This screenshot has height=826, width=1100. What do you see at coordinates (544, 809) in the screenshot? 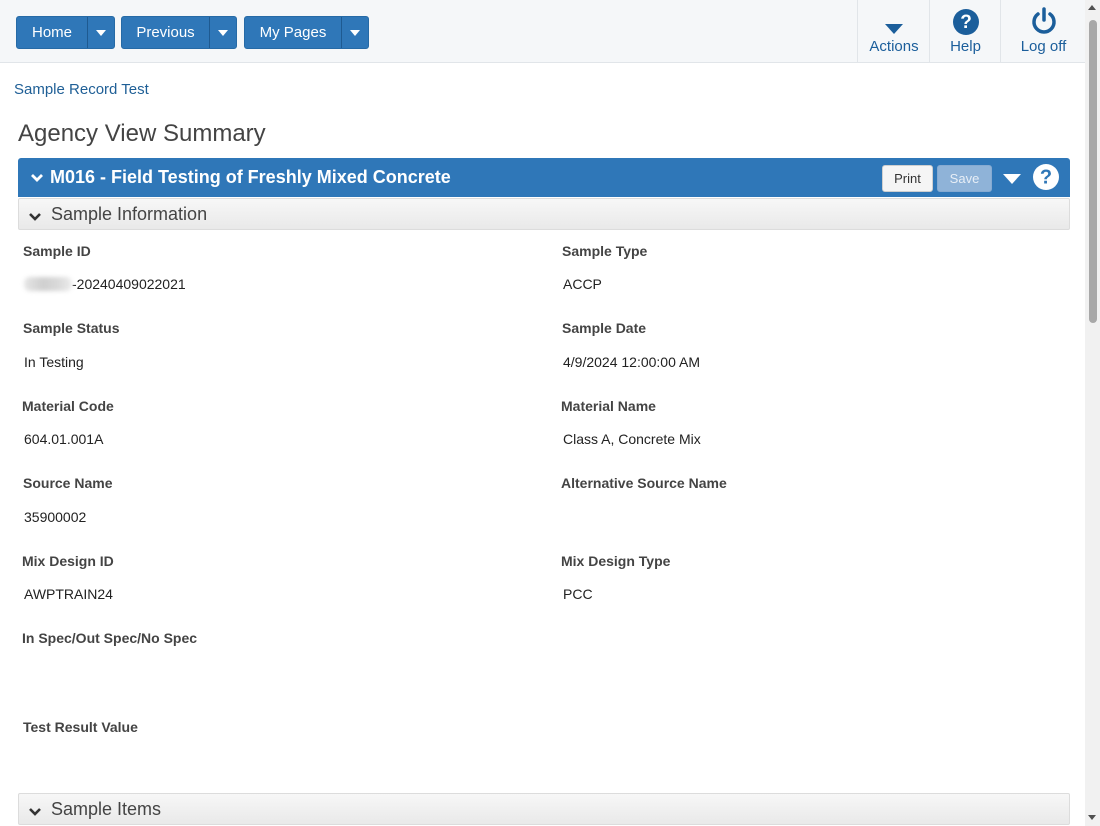
I see `sample-items-header: Sample Items` at bounding box center [544, 809].